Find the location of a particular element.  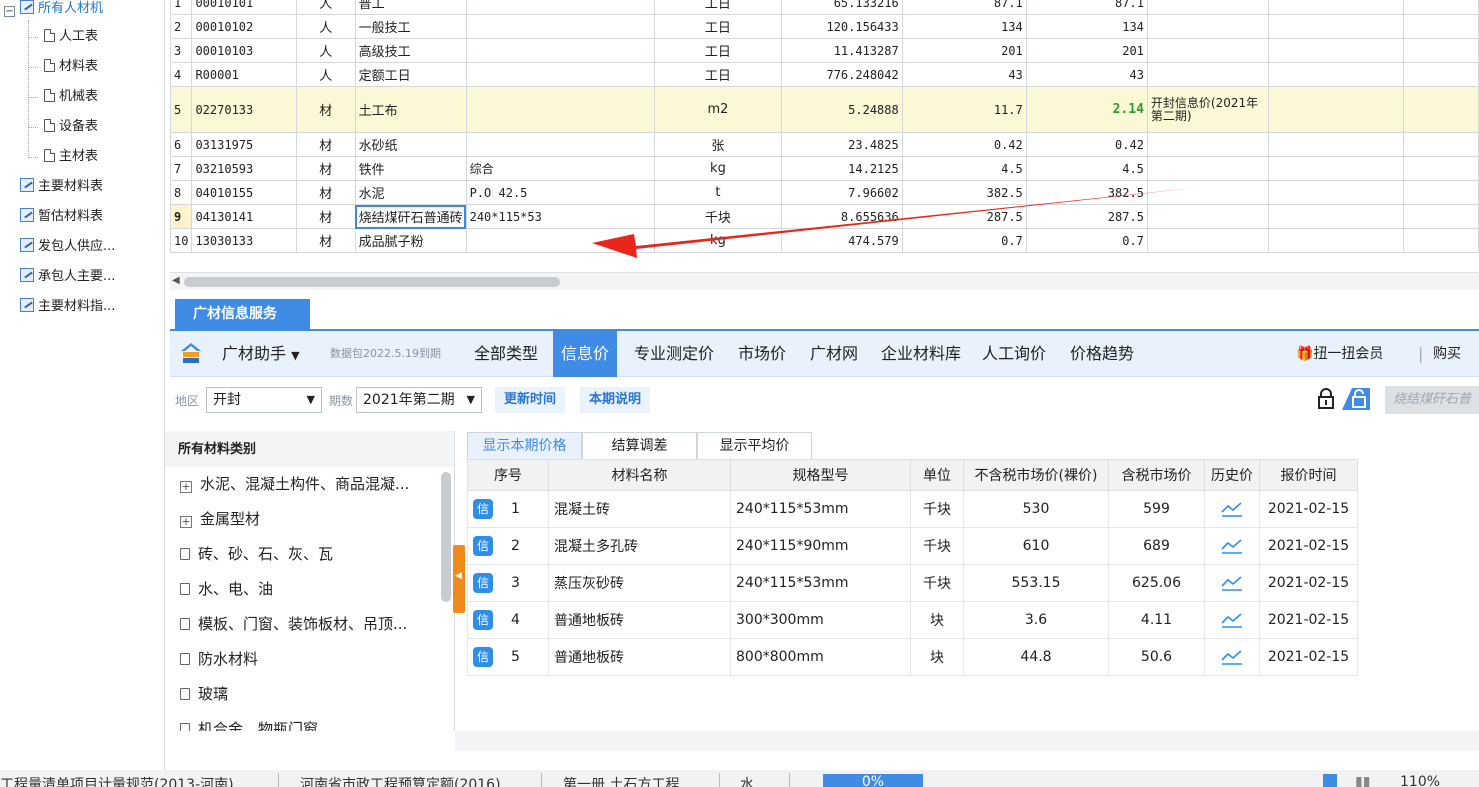

grid-cell-no: 5 is located at coordinates (181, 109).